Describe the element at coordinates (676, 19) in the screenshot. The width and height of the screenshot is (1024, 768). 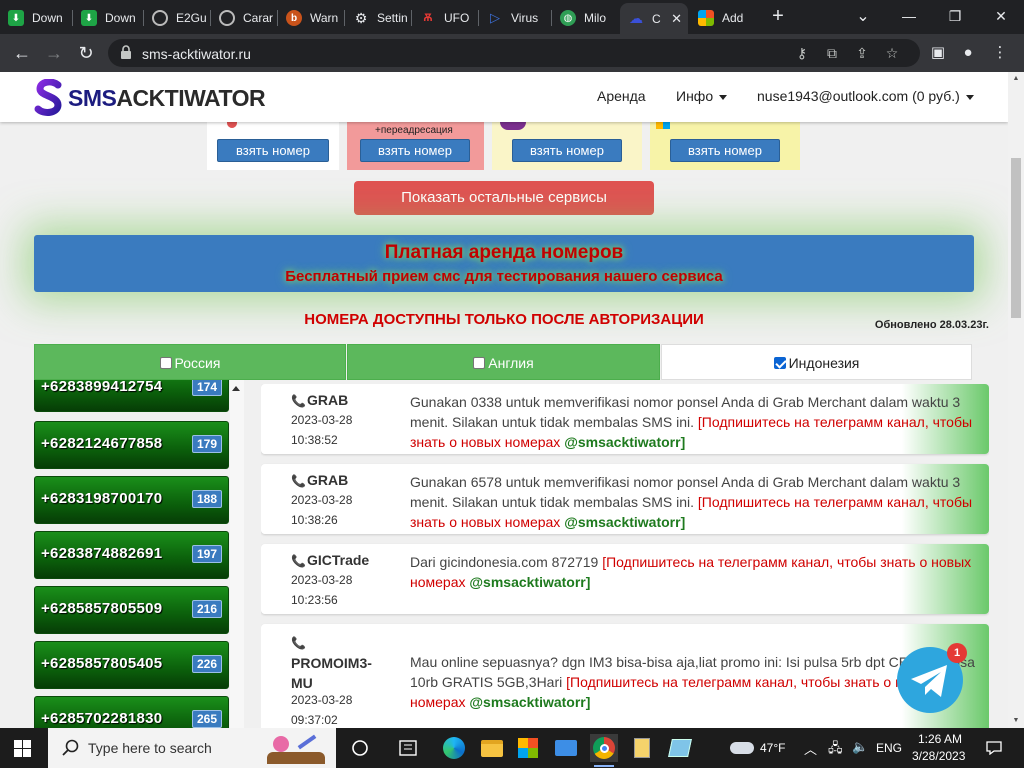
I see `close-icon: ✕` at that location.